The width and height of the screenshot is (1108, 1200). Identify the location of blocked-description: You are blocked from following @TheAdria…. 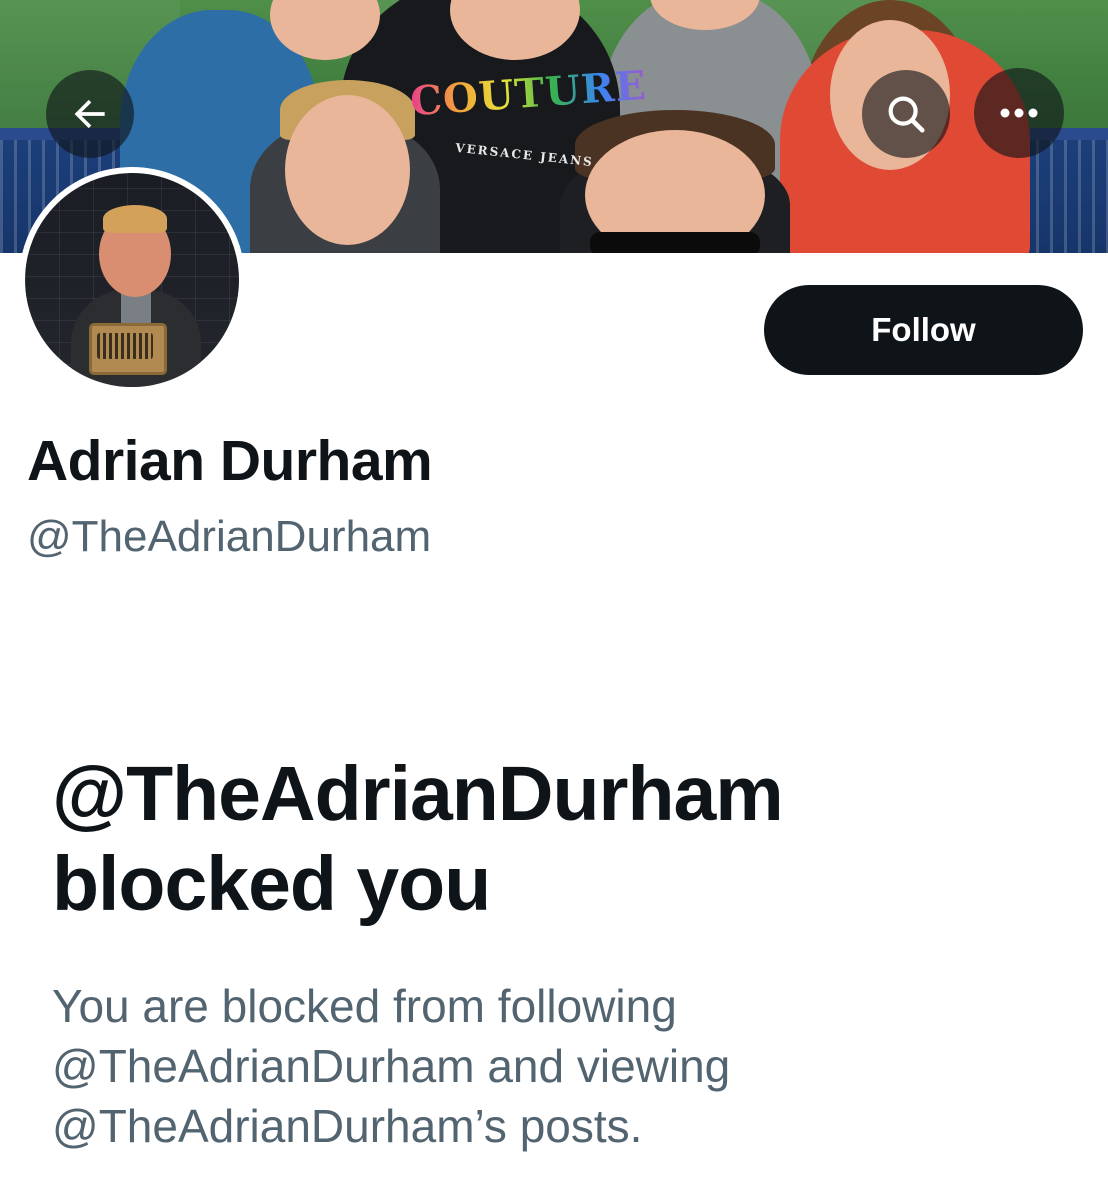
(552, 1066).